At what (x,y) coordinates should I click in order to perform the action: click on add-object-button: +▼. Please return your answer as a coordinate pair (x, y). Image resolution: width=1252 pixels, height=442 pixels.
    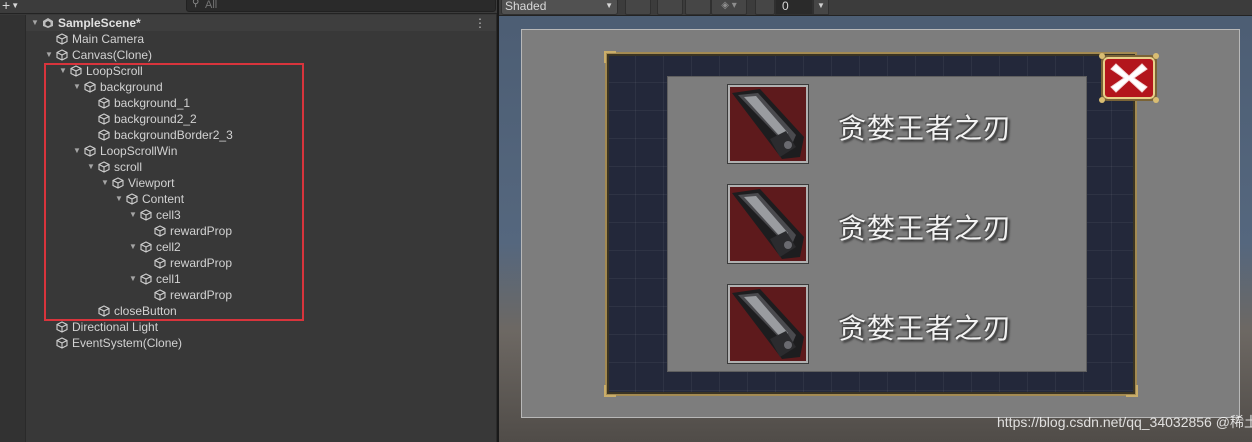
    Looking at the image, I should click on (13, 6).